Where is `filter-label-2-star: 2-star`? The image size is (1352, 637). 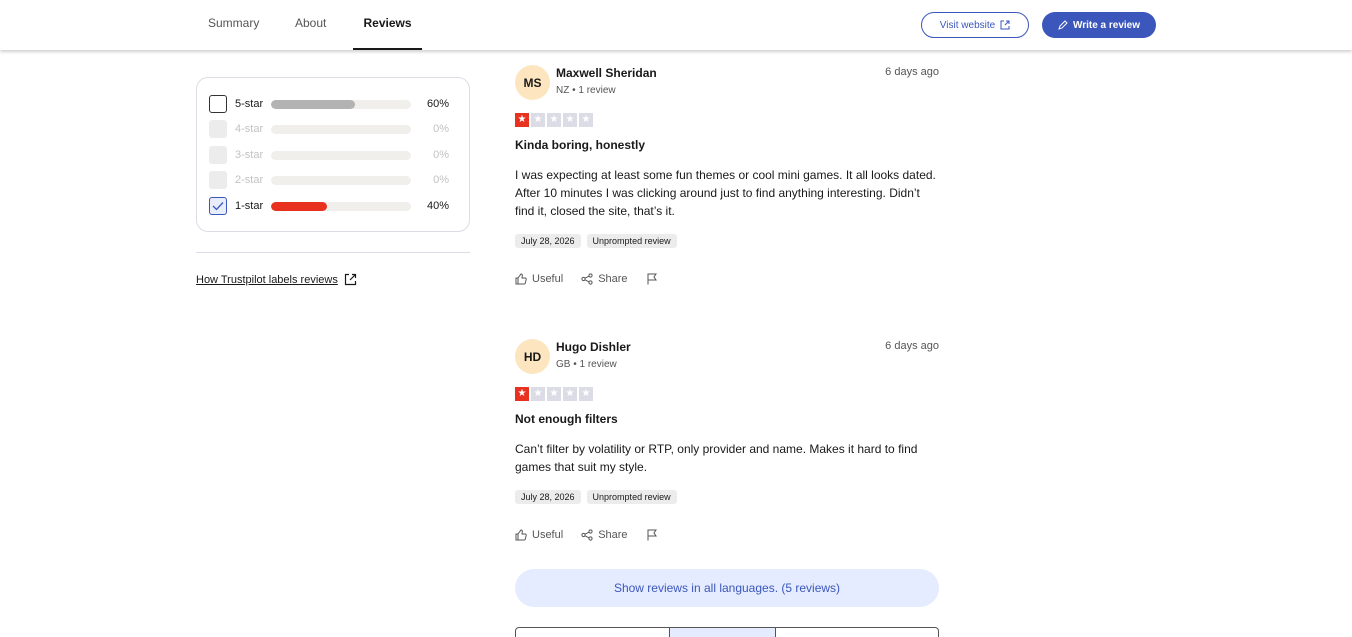 filter-label-2-star: 2-star is located at coordinates (249, 180).